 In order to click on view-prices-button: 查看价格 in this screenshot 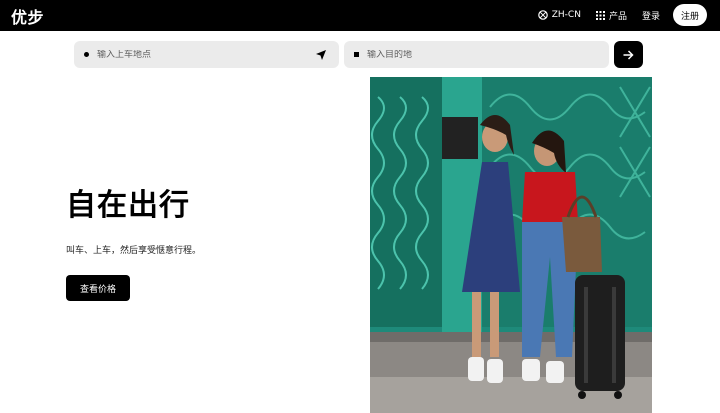, I will do `click(98, 288)`.